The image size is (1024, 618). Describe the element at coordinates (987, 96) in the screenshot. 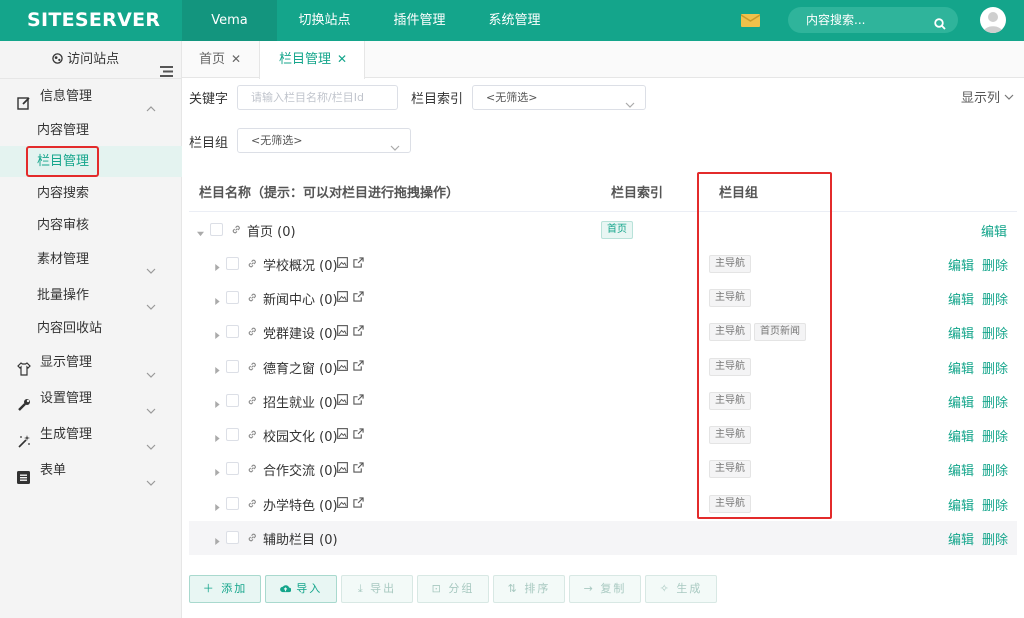

I see `show-columns-button: 显示列` at that location.